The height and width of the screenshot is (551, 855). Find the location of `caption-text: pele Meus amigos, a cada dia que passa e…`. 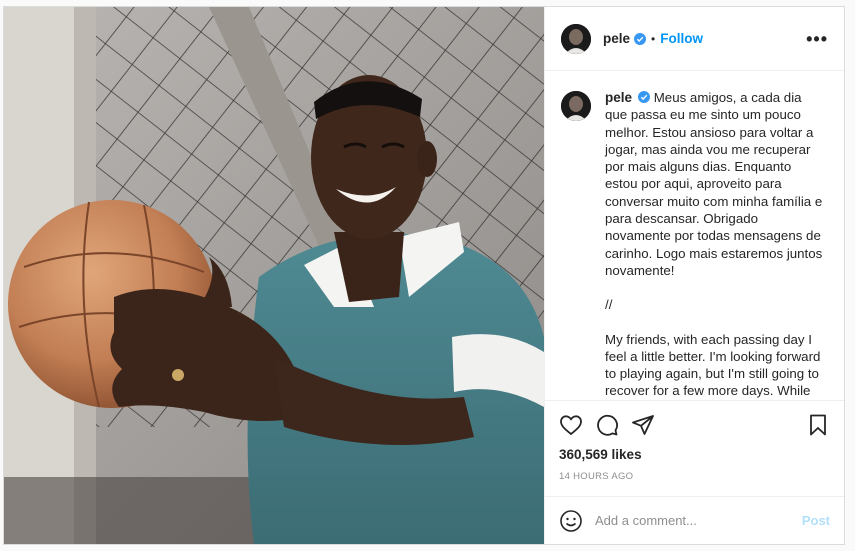

caption-text: pele Meus amigos, a cada dia que passa e… is located at coordinates (714, 244).